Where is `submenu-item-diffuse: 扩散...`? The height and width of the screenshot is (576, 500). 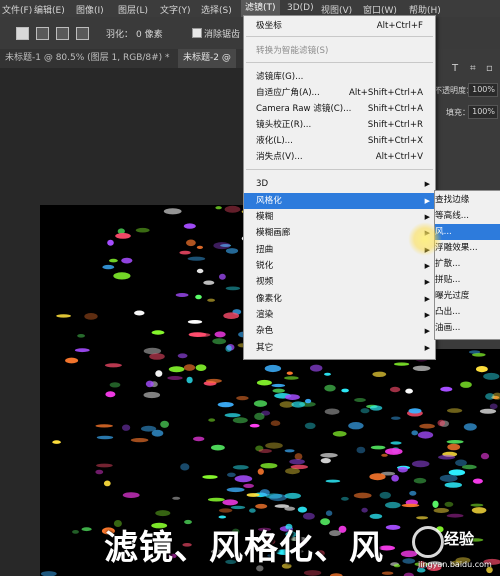 submenu-item-diffuse: 扩散... is located at coordinates (467, 264).